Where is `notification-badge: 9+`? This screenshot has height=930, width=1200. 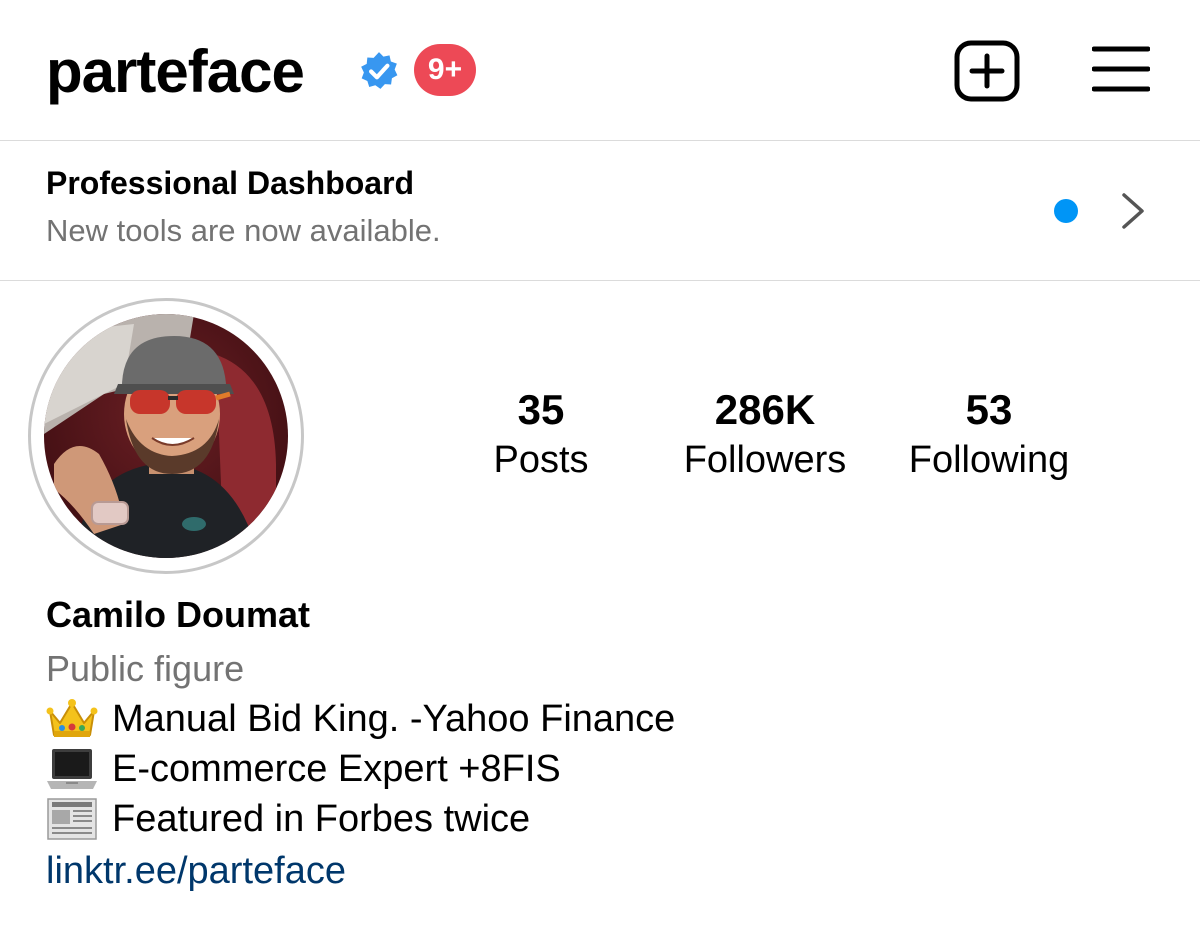 notification-badge: 9+ is located at coordinates (445, 70).